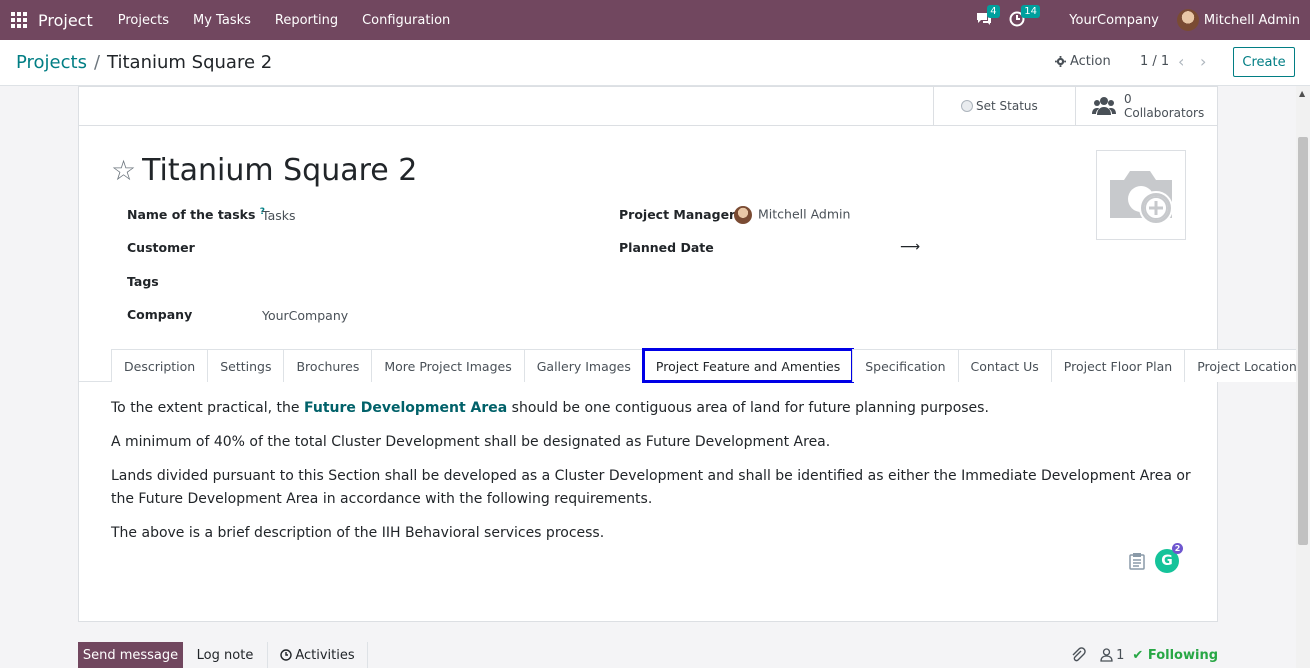  Describe the element at coordinates (123, 170) in the screenshot. I see `favorite-star-icon: ☆` at that location.